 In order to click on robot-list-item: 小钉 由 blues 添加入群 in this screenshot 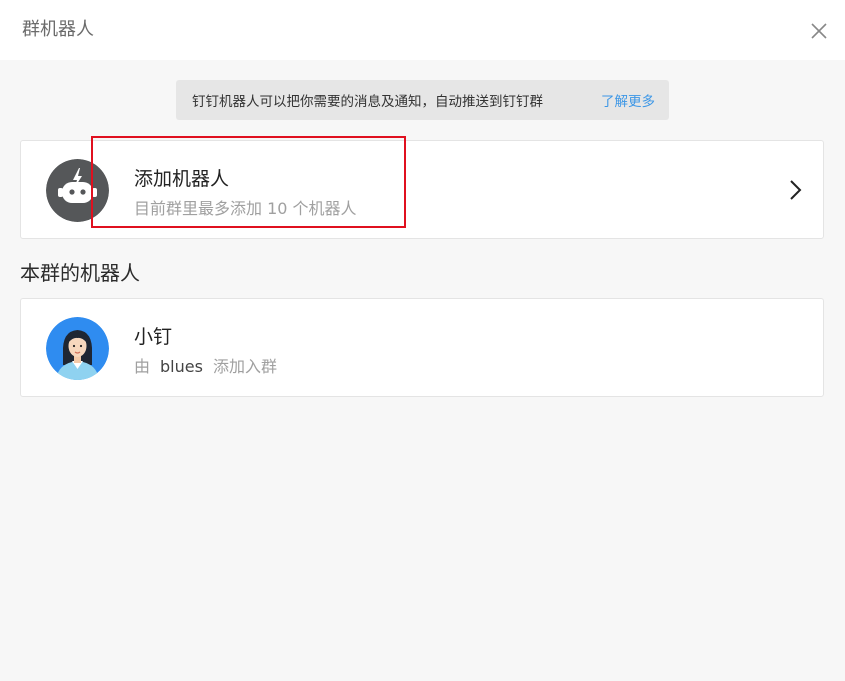, I will do `click(422, 347)`.